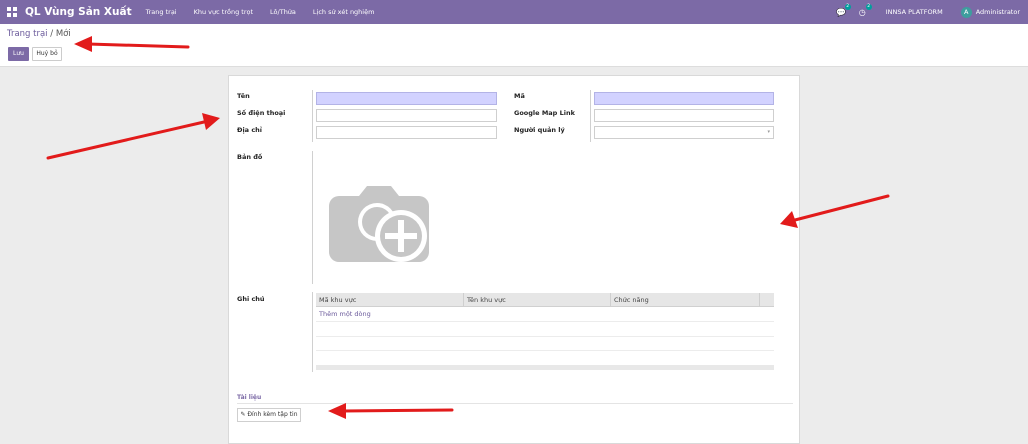 This screenshot has height=444, width=1028. What do you see at coordinates (312, 332) in the screenshot?
I see `notes-divider` at bounding box center [312, 332].